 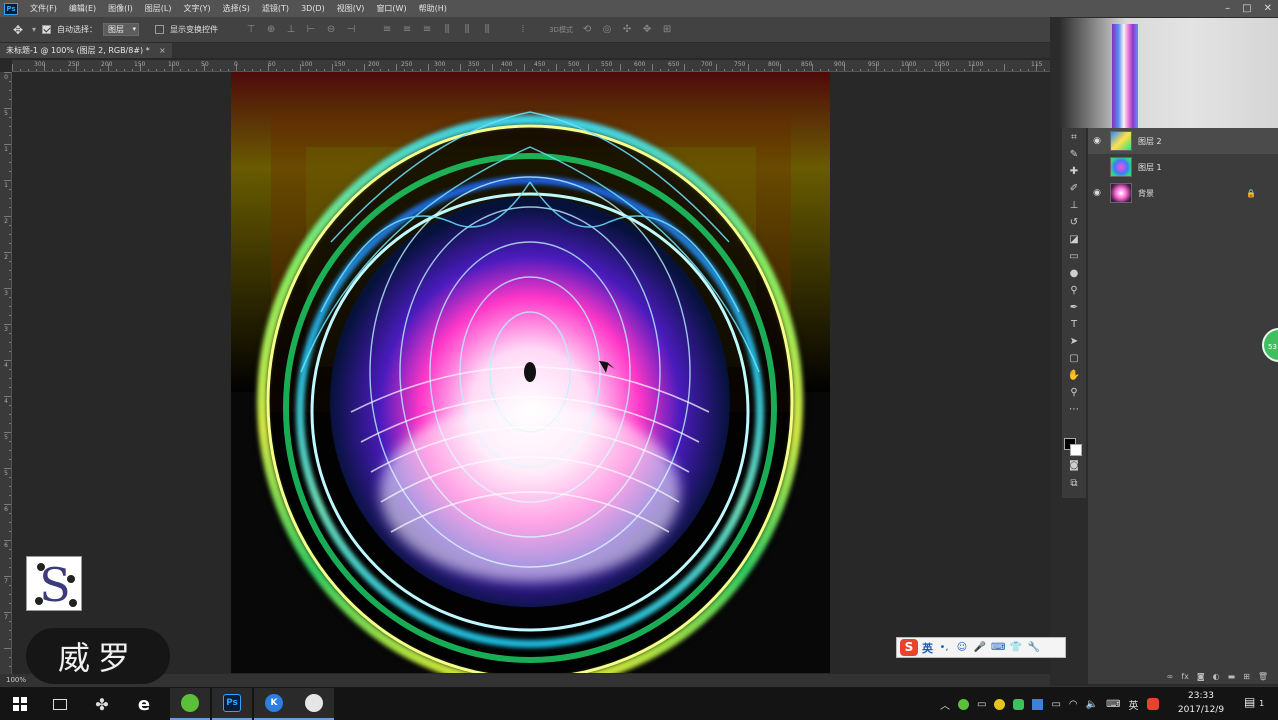 What do you see at coordinates (1074, 223) in the screenshot?
I see `history-brush-icon: ↺` at bounding box center [1074, 223].